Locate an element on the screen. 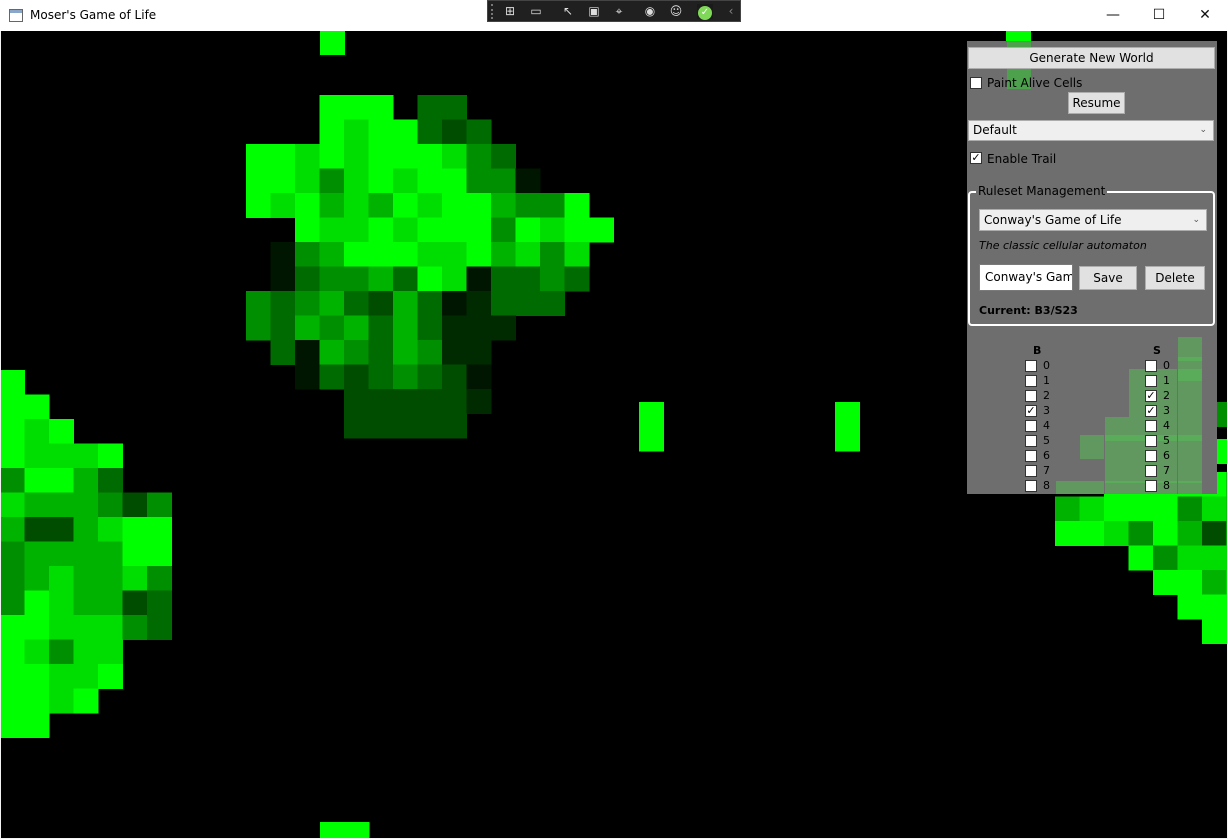 Image resolution: width=1228 pixels, height=839 pixels. theme-dropdown: Default ⌄ is located at coordinates (1091, 130).